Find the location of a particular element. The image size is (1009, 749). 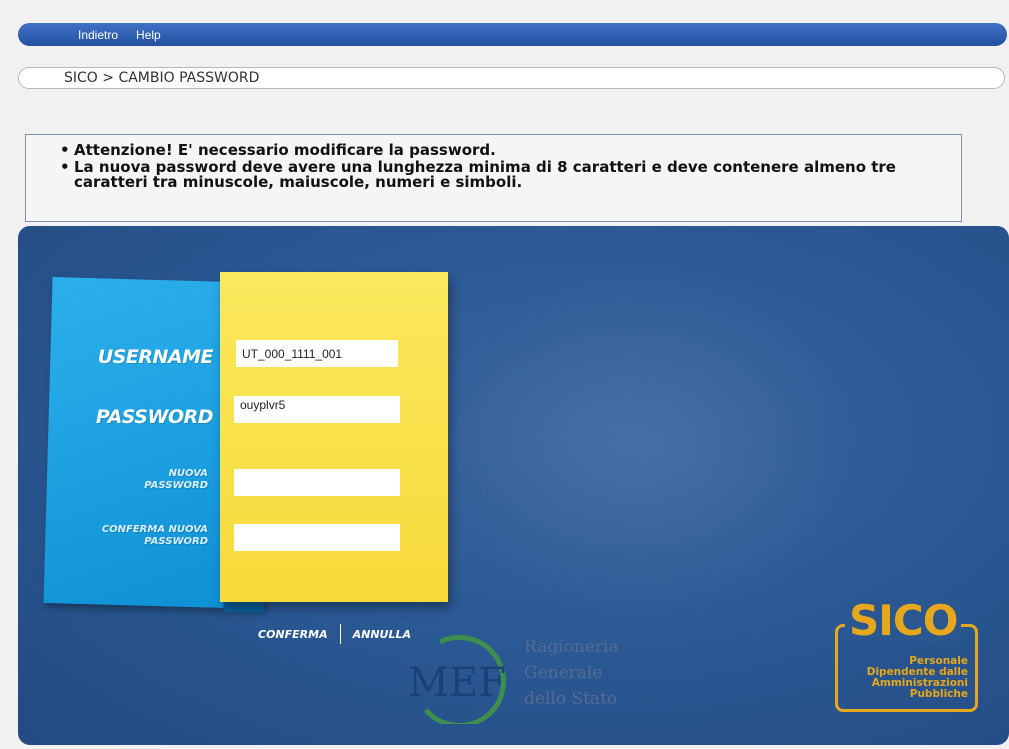

username-field is located at coordinates (317, 353).